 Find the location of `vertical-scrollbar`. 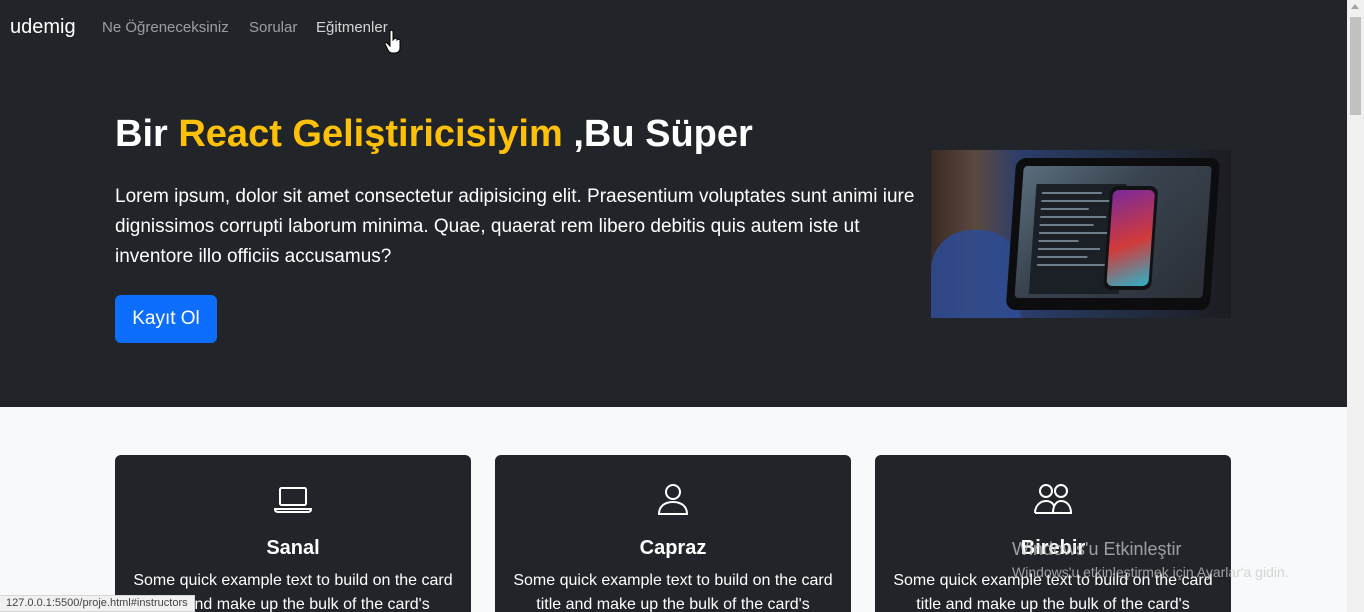

vertical-scrollbar is located at coordinates (1355, 306).